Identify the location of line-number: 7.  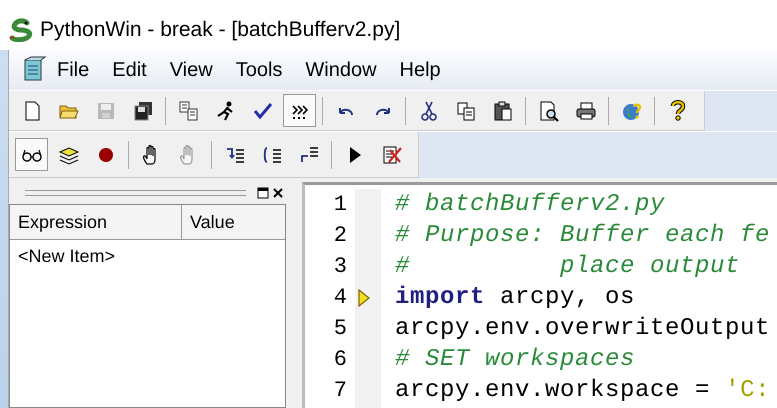
(339, 391).